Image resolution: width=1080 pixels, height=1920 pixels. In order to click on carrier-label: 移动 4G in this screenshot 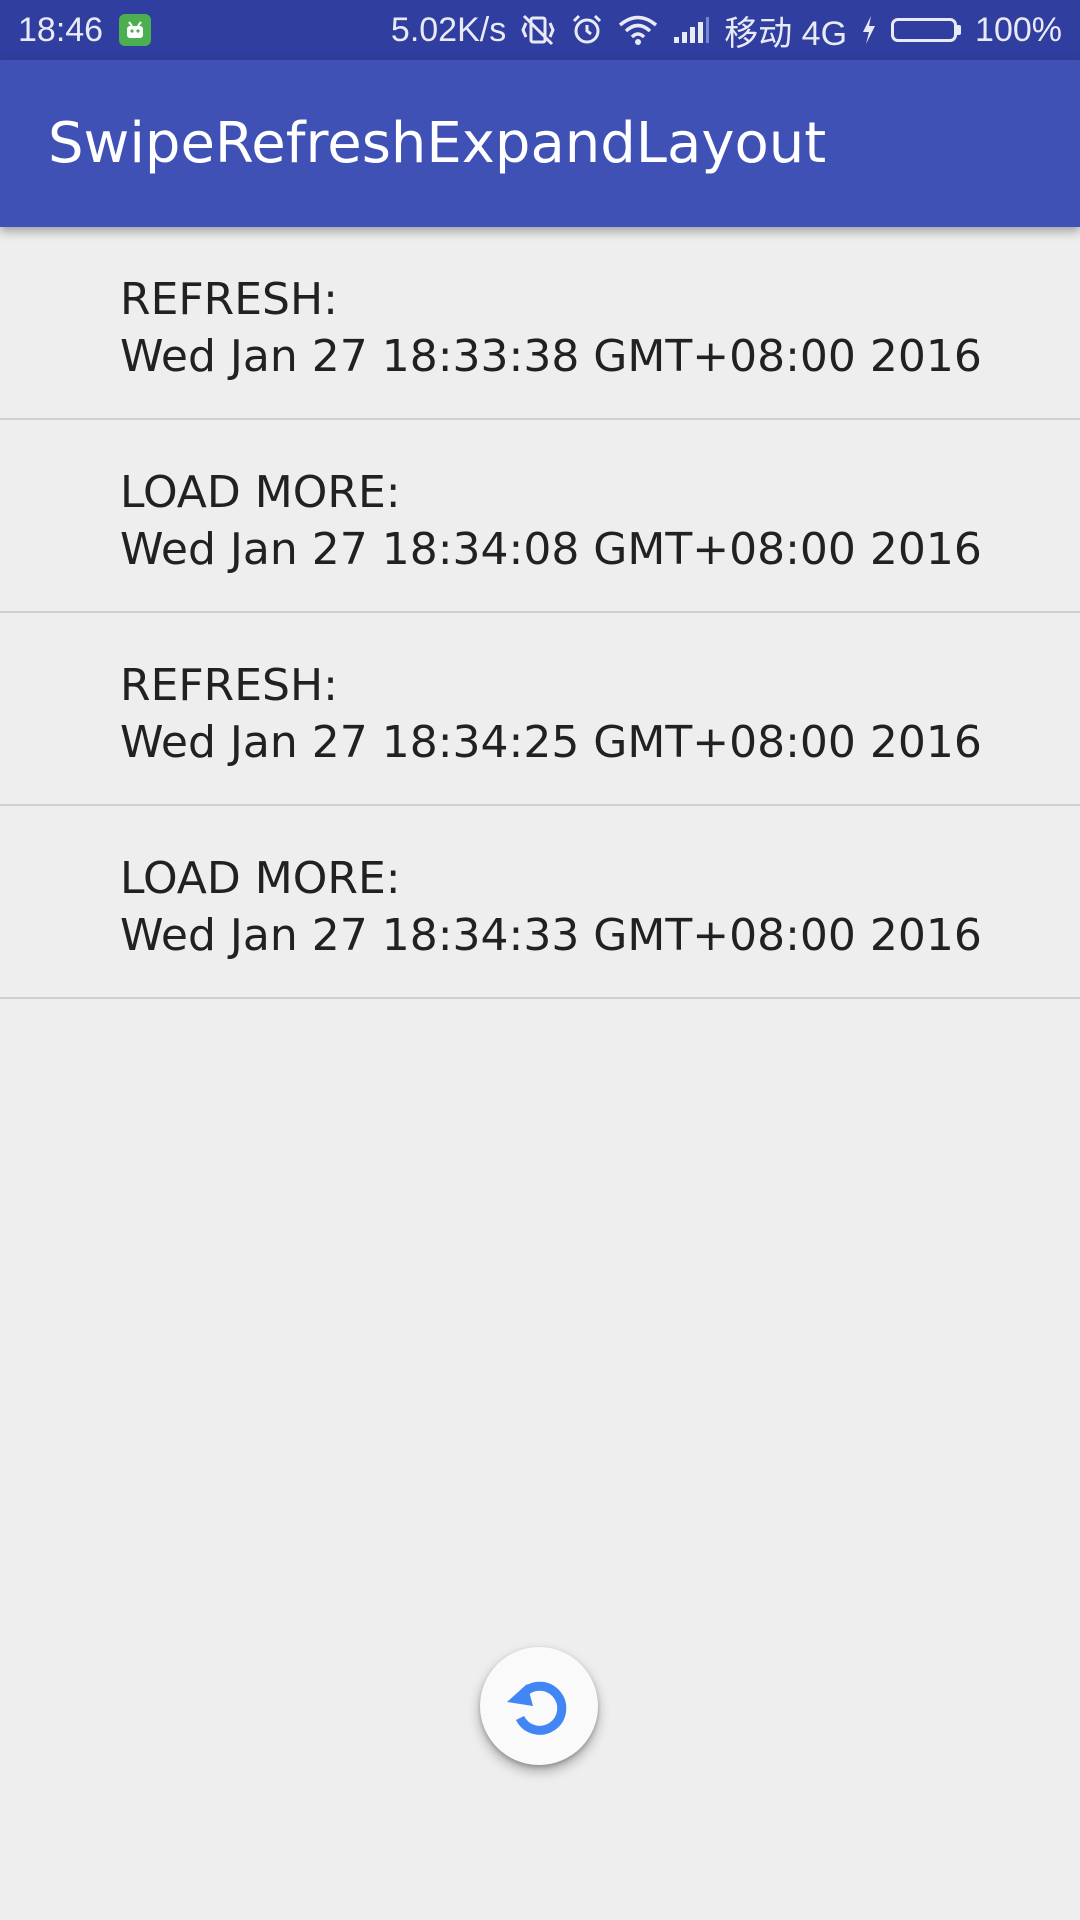, I will do `click(786, 33)`.